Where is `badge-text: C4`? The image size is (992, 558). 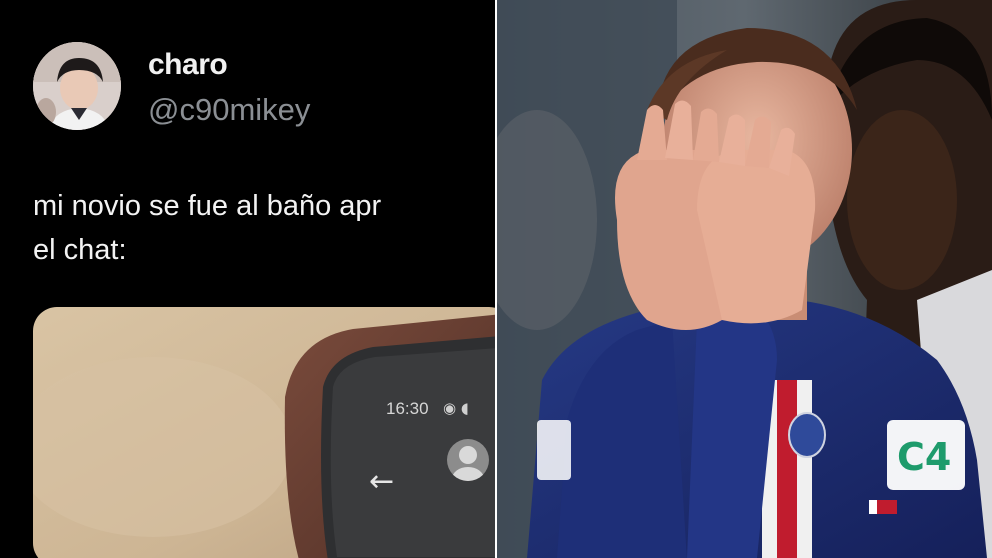
badge-text: C4 is located at coordinates (924, 457).